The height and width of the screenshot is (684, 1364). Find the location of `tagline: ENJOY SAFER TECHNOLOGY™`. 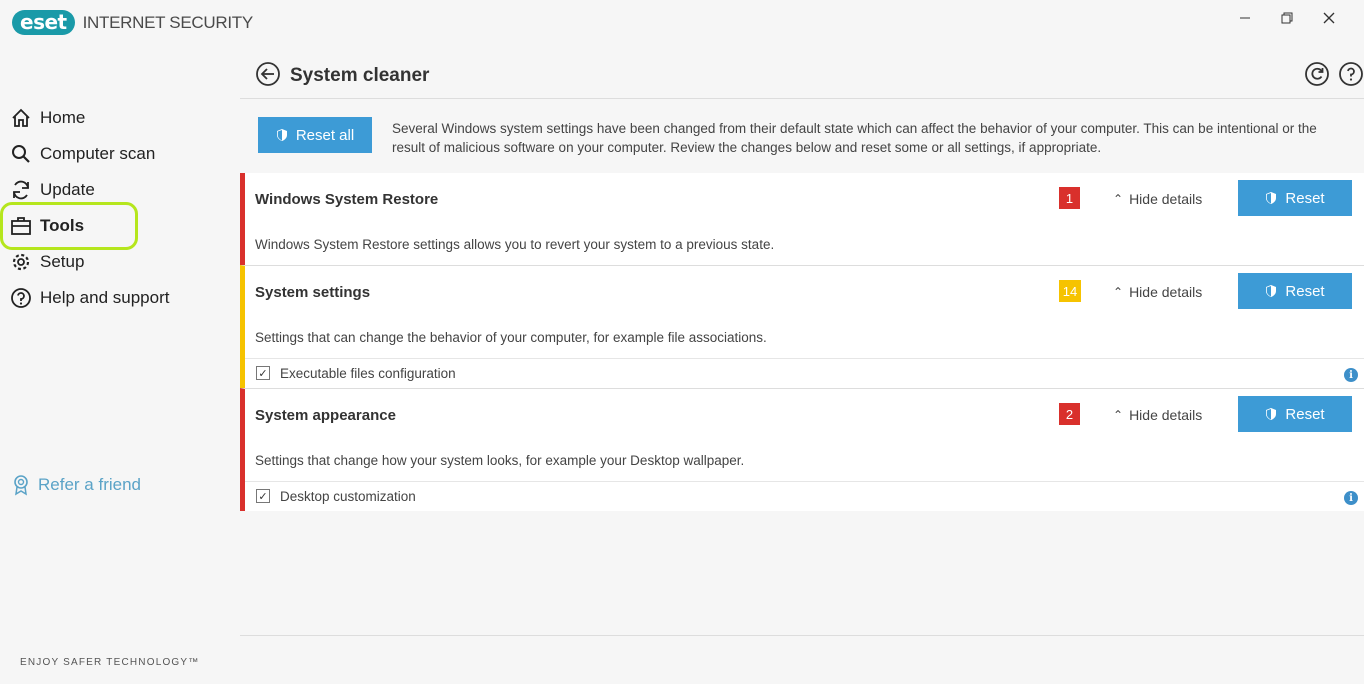

tagline: ENJOY SAFER TECHNOLOGY™ is located at coordinates (110, 662).